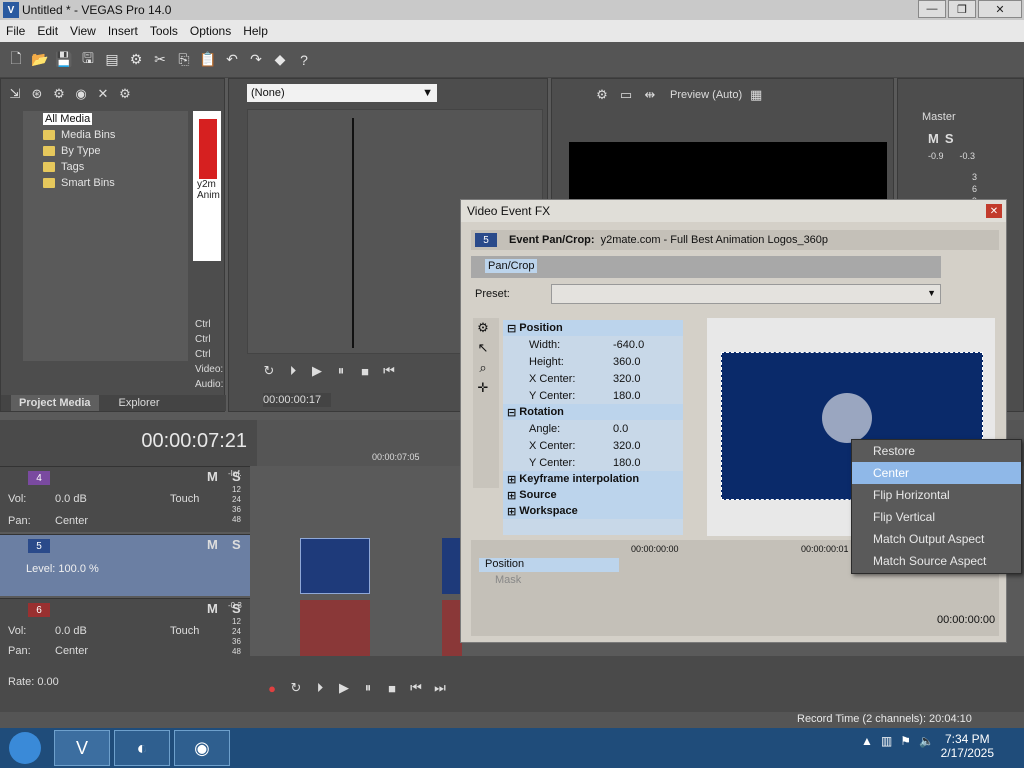 The image size is (1024, 768). Describe the element at coordinates (232, 60) in the screenshot. I see `undo-icon: ↶` at that location.